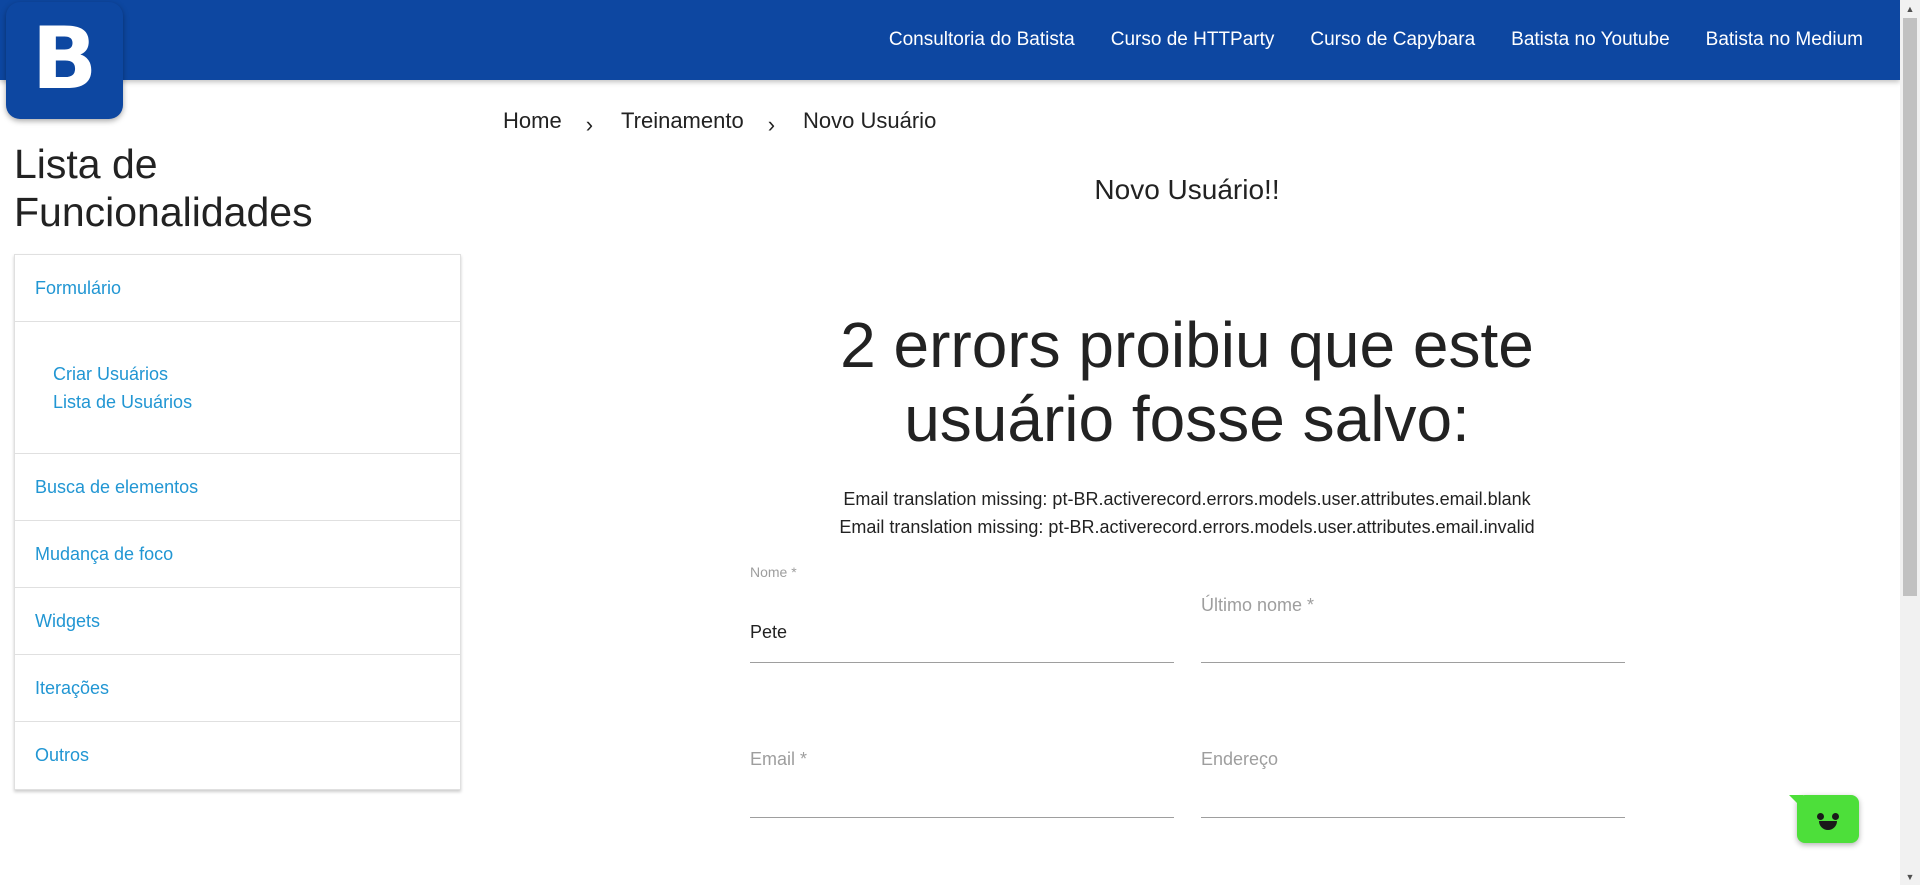 The image size is (1920, 885). Describe the element at coordinates (773, 572) in the screenshot. I see `nome-label: Nome *` at that location.